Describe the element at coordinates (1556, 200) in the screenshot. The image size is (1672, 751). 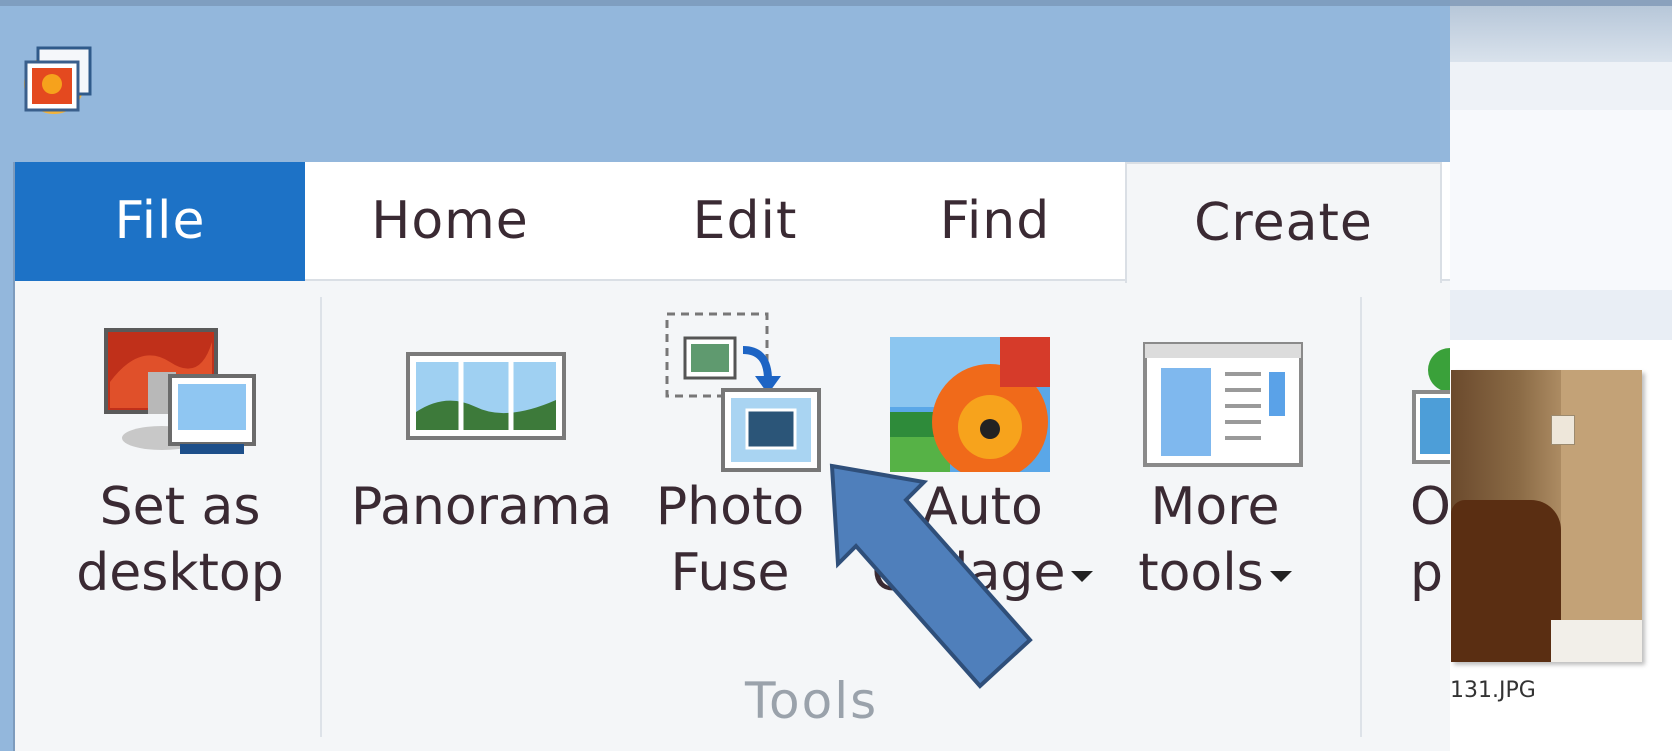
I see `background-ribbon-area` at that location.